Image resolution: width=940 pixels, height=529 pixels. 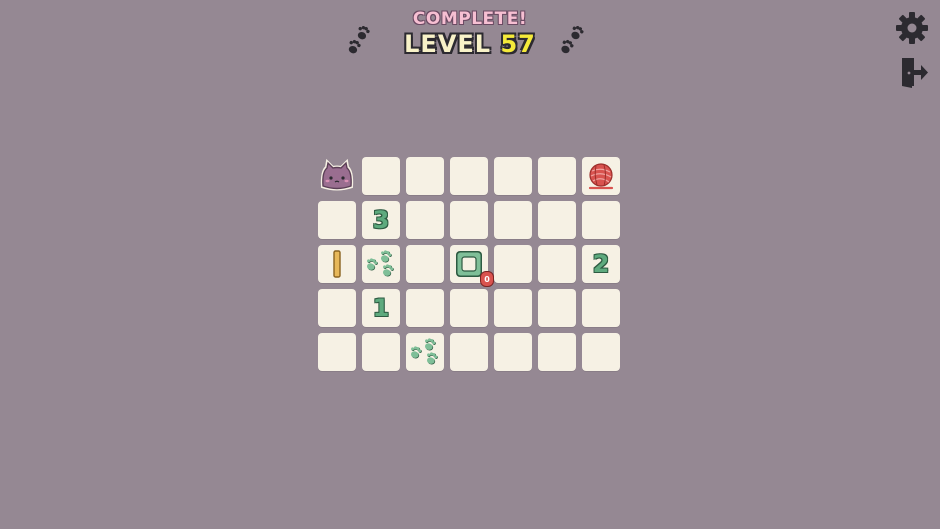 I want to click on board-tile-number: 1, so click(x=381, y=308).